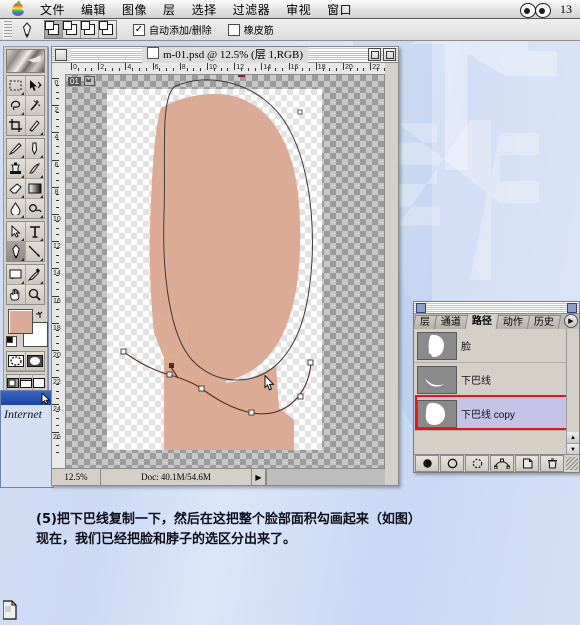 The height and width of the screenshot is (625, 580). I want to click on paintbrush-tool, so click(34, 149).